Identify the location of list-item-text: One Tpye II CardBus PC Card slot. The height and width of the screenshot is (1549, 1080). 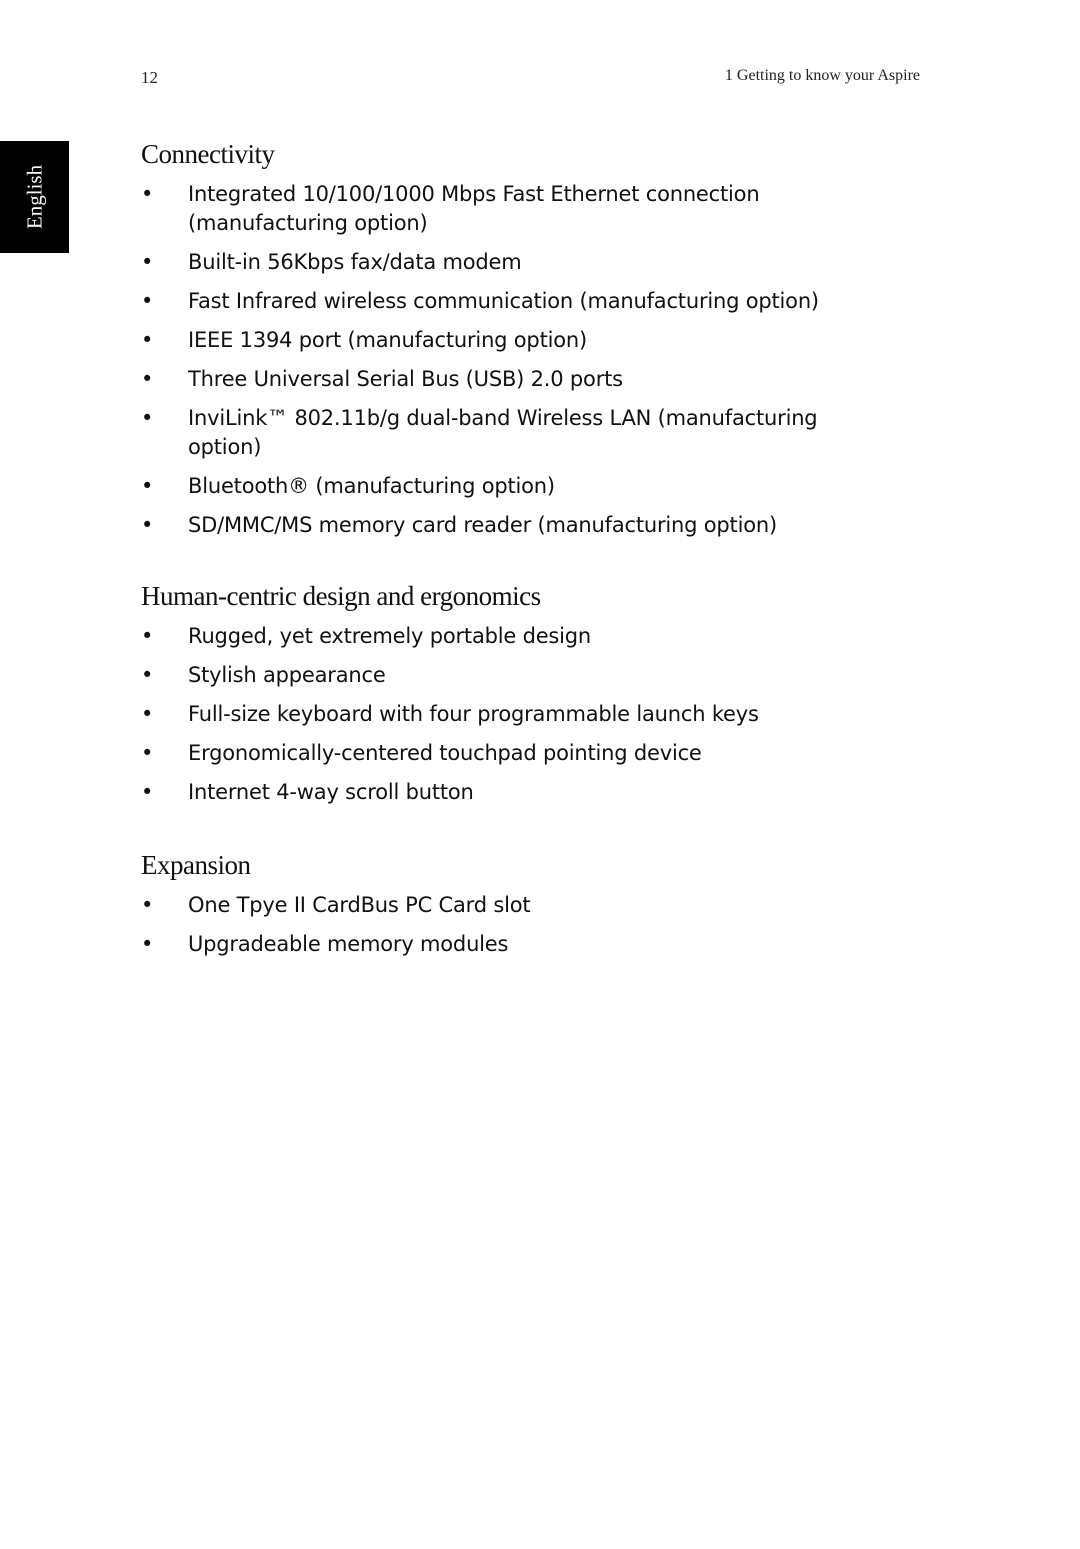
(359, 905).